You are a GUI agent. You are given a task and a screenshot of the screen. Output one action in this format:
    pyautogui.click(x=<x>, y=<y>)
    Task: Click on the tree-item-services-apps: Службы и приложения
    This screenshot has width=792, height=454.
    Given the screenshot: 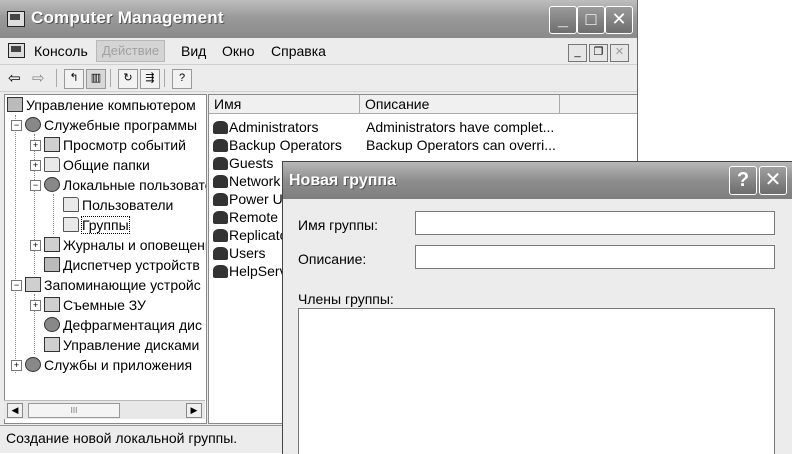 What is the action you would take?
    pyautogui.click(x=108, y=365)
    